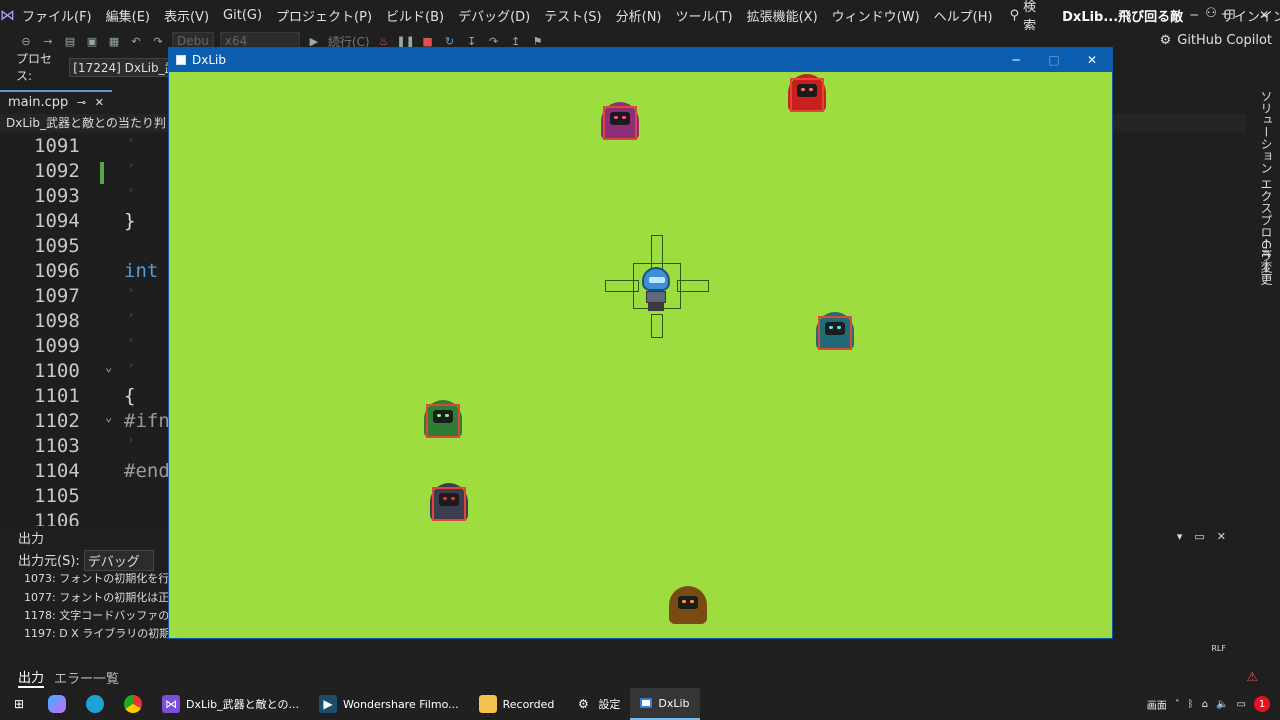 This screenshot has height=720, width=1280. What do you see at coordinates (86, 677) in the screenshot?
I see `tab-error-list: エラー一覧` at bounding box center [86, 677].